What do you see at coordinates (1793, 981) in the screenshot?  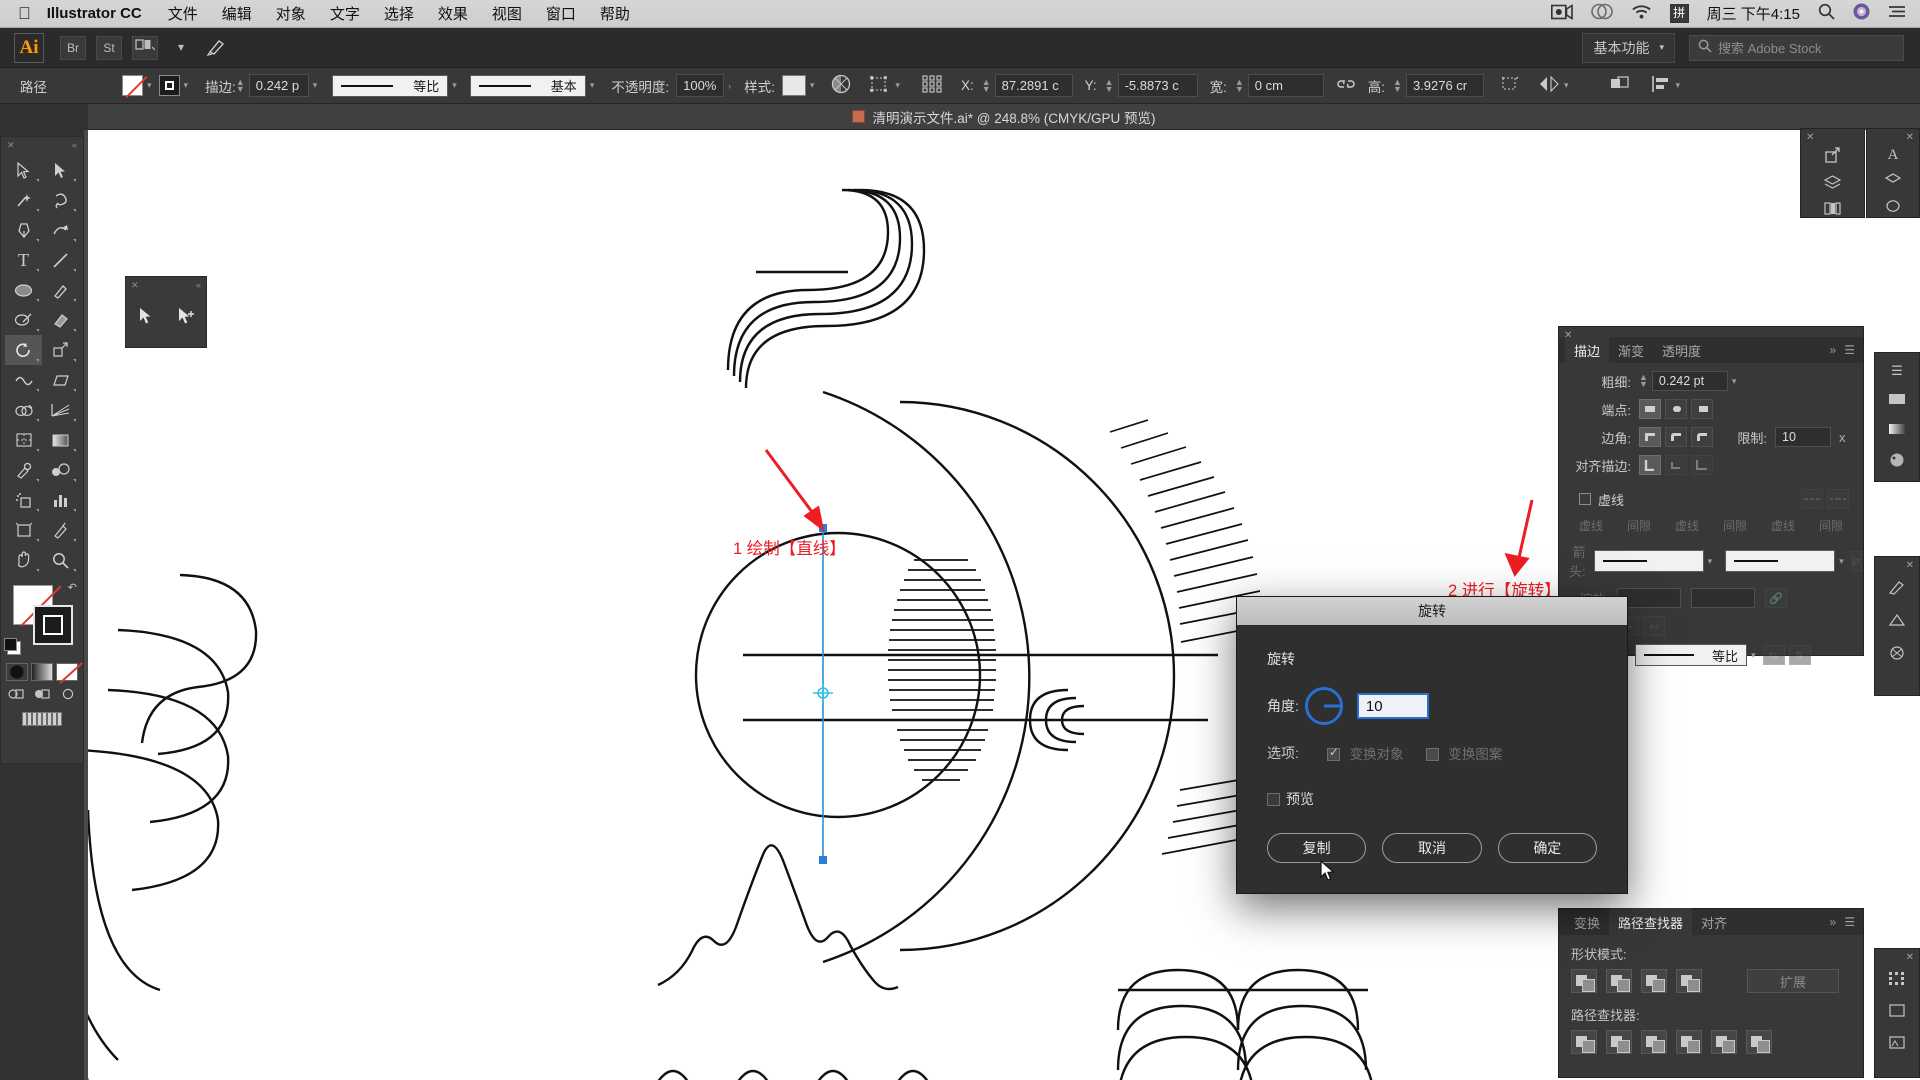 I see `expand-button: 扩展` at bounding box center [1793, 981].